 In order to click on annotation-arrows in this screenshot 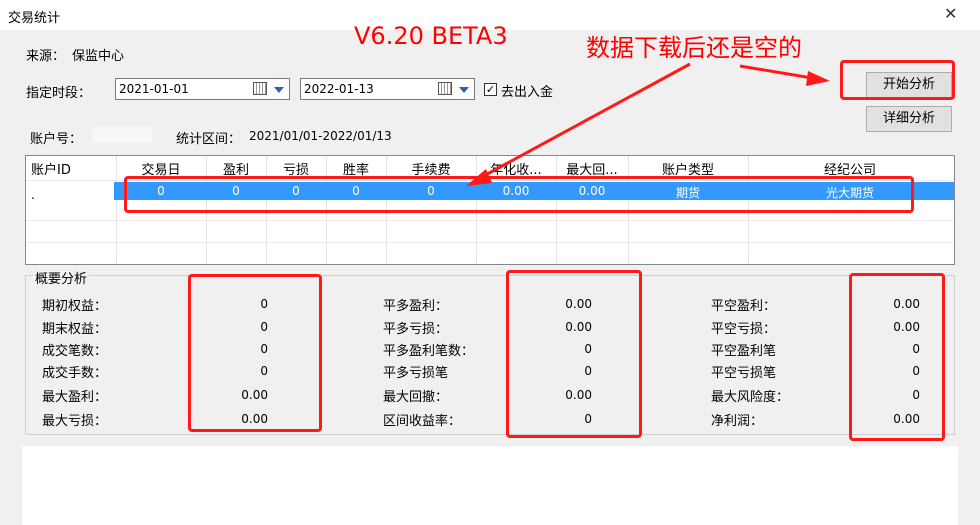, I will do `click(648, 124)`.